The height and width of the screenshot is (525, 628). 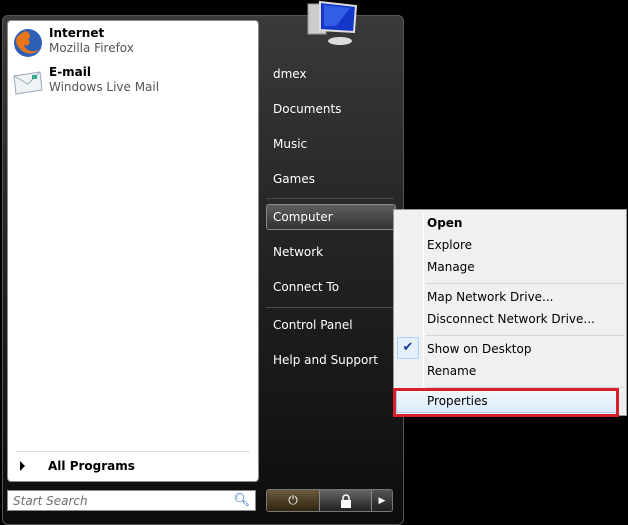 I want to click on search-icon: 🔍︎, so click(x=241, y=500).